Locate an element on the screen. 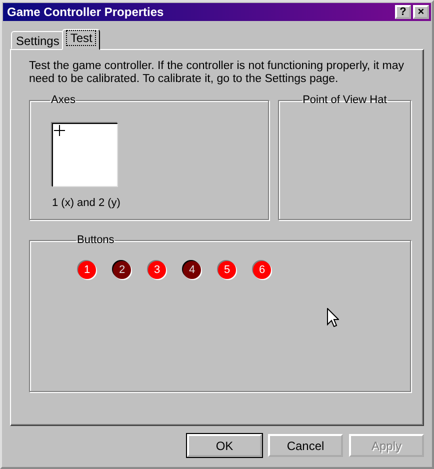 The width and height of the screenshot is (434, 469). button-indicator: 4 is located at coordinates (192, 270).